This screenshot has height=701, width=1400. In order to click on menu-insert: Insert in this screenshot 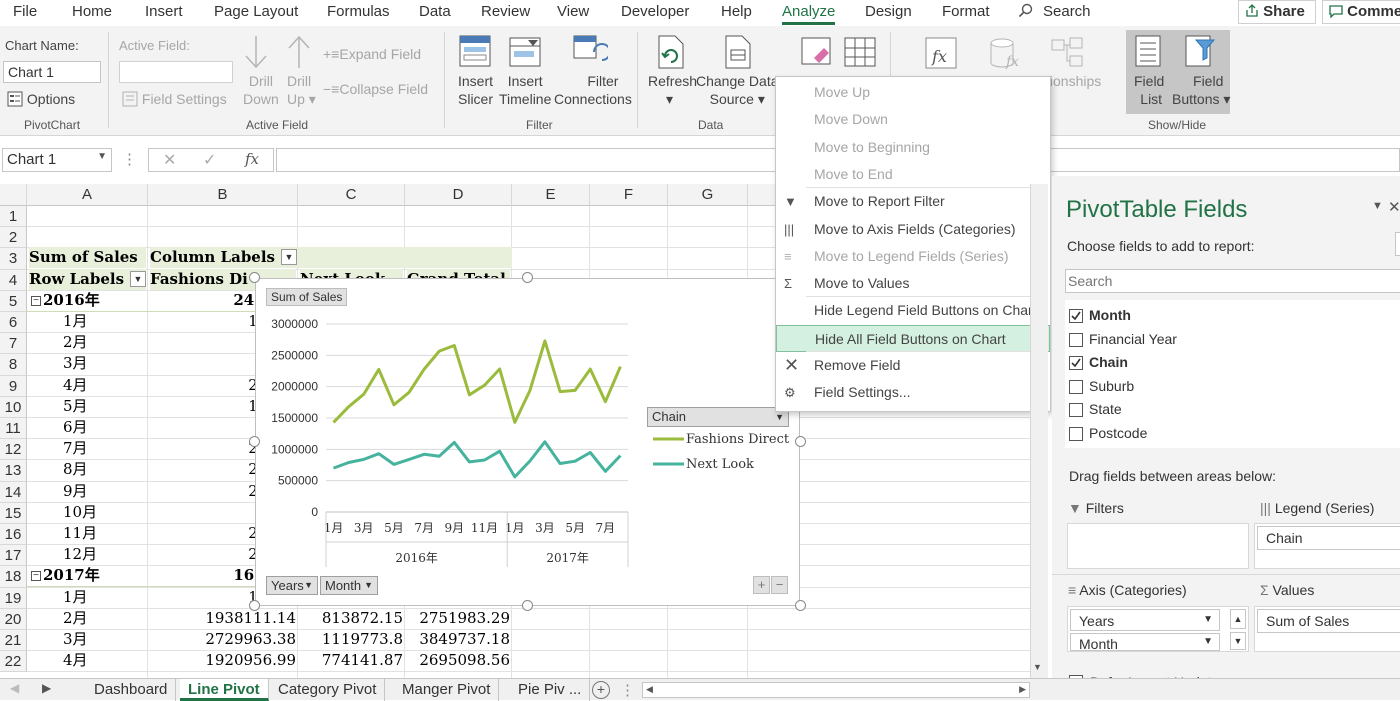, I will do `click(164, 11)`.